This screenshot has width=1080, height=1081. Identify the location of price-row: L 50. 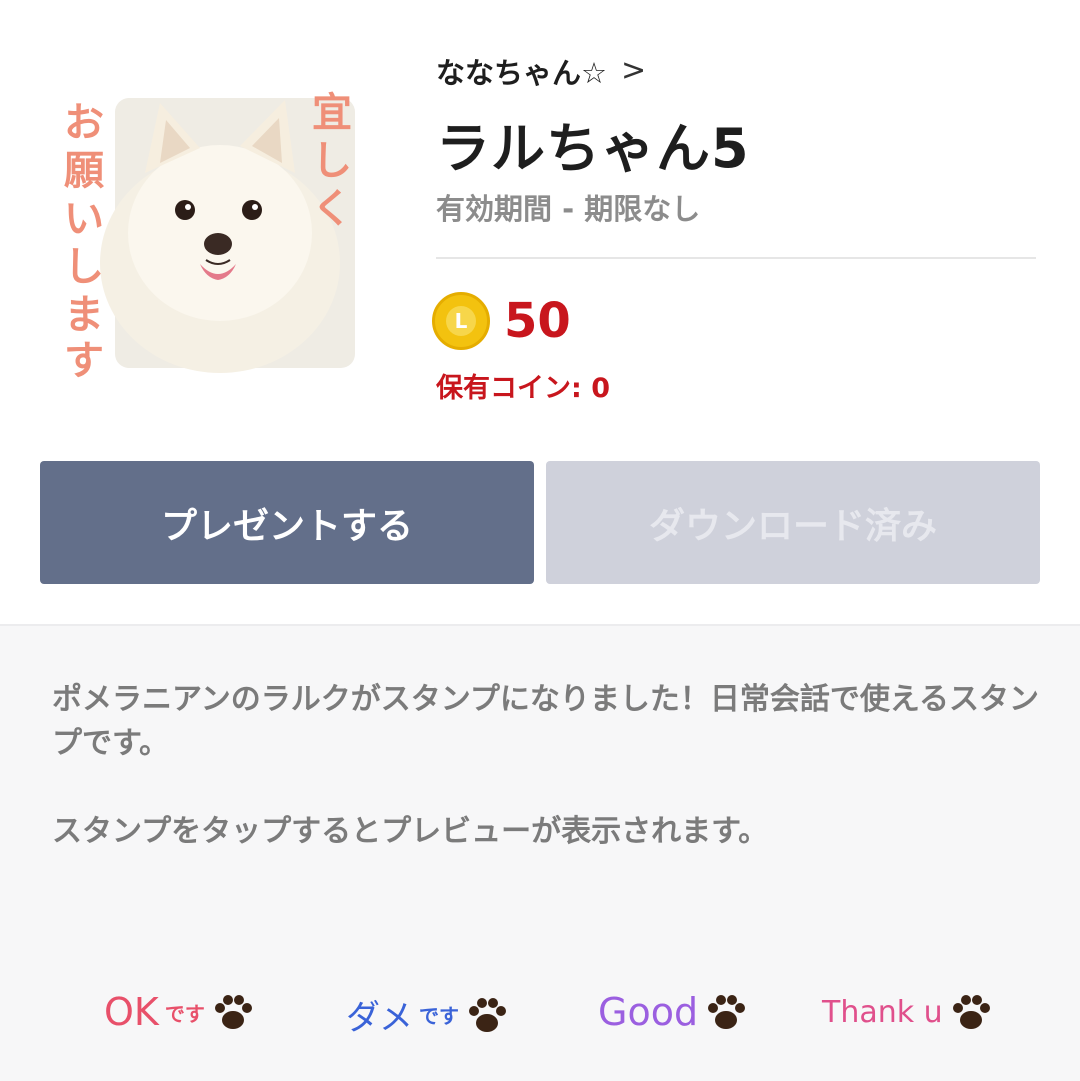
(501, 321).